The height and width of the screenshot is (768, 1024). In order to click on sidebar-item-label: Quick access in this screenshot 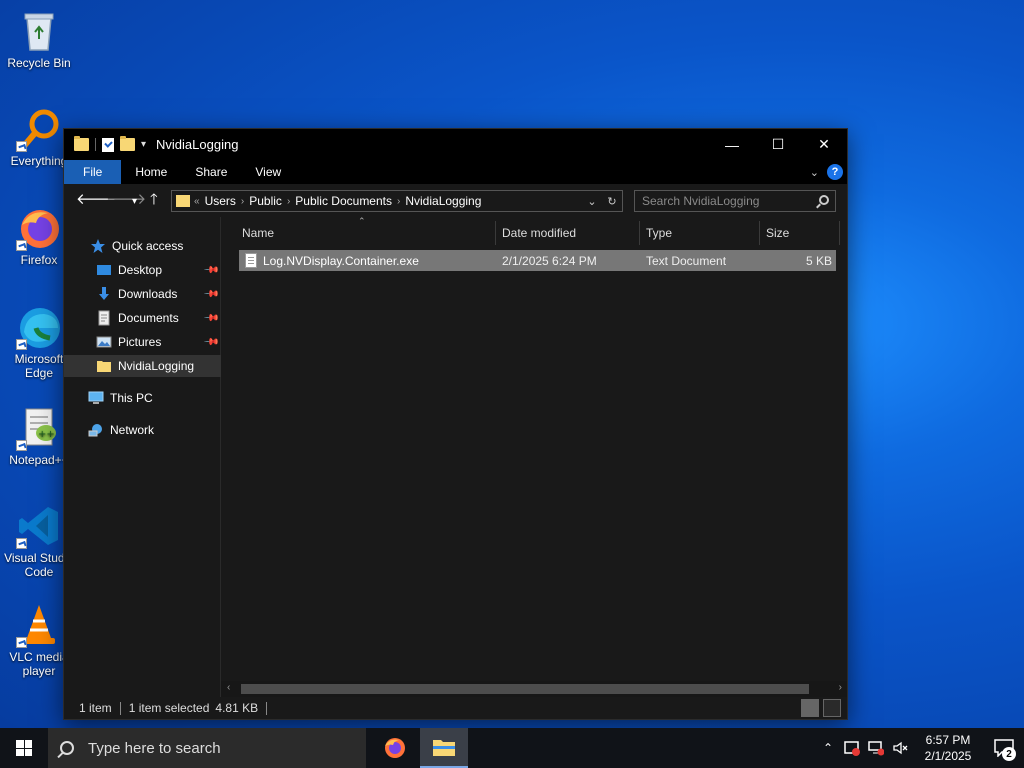, I will do `click(148, 246)`.